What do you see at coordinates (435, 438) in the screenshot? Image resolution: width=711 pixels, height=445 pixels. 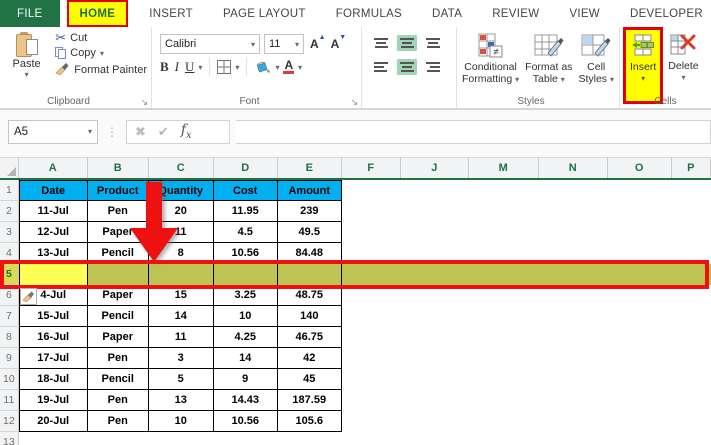 I see `cell-J13` at bounding box center [435, 438].